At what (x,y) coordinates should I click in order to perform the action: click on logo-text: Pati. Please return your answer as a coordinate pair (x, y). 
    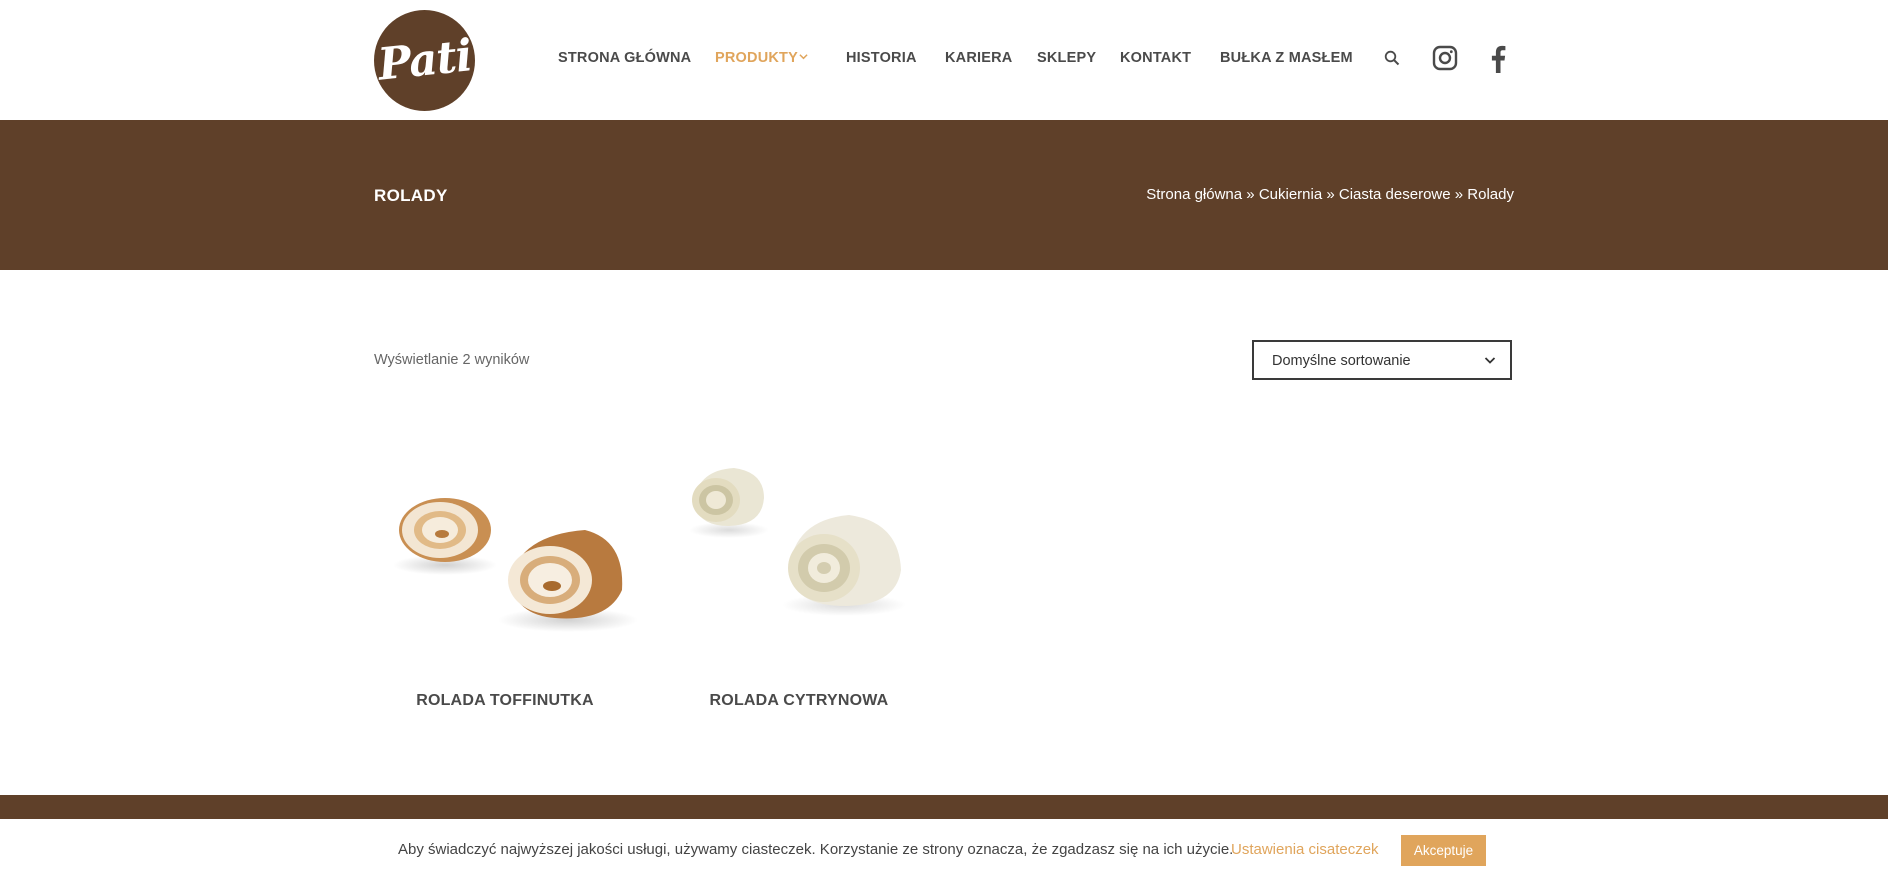
    Looking at the image, I should click on (424, 60).